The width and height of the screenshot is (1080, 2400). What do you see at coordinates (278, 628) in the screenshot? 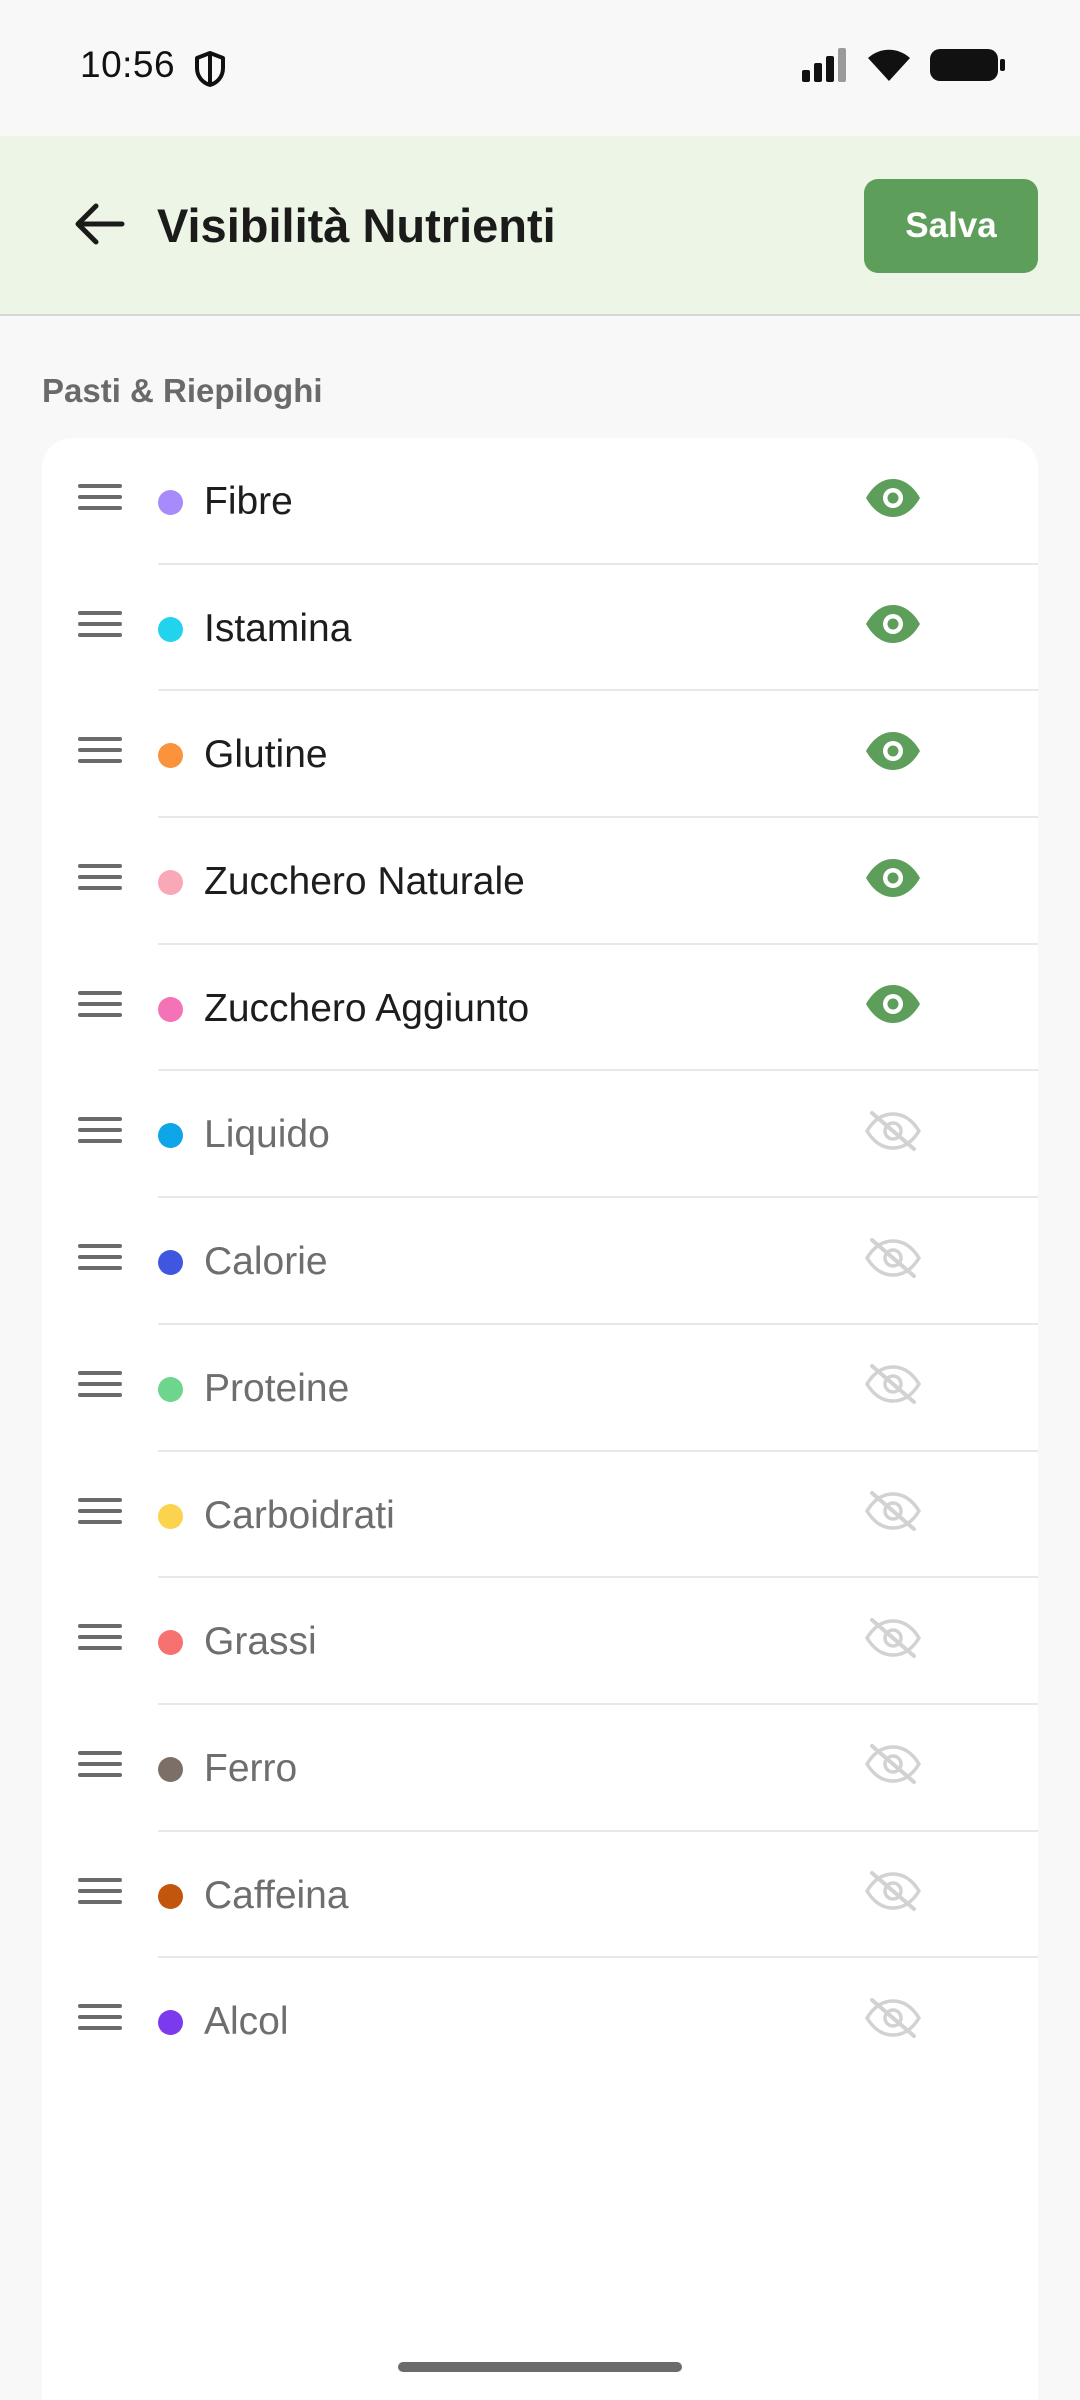
I see `nutrient-name: Istamina` at bounding box center [278, 628].